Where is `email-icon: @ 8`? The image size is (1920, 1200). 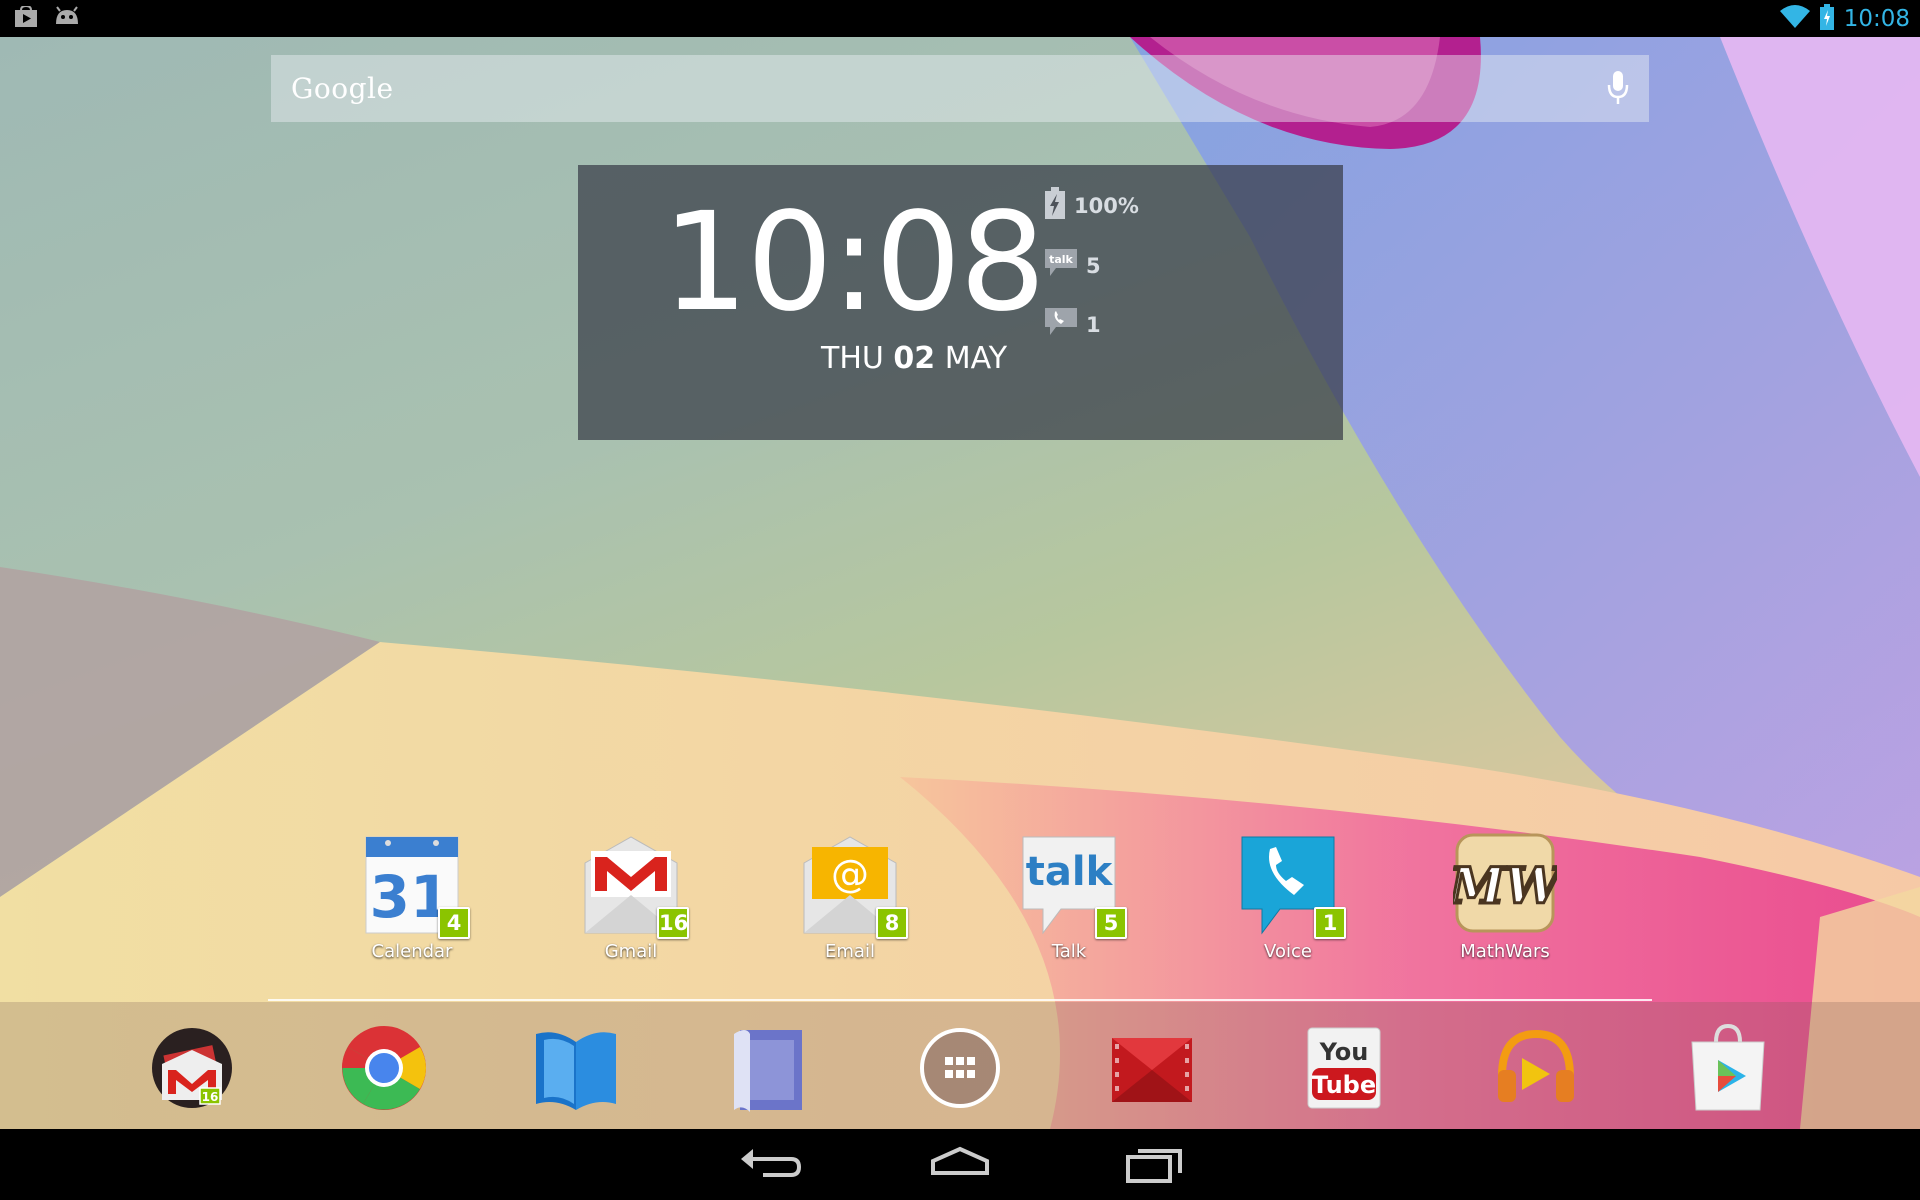
email-icon: @ 8 is located at coordinates (853, 886).